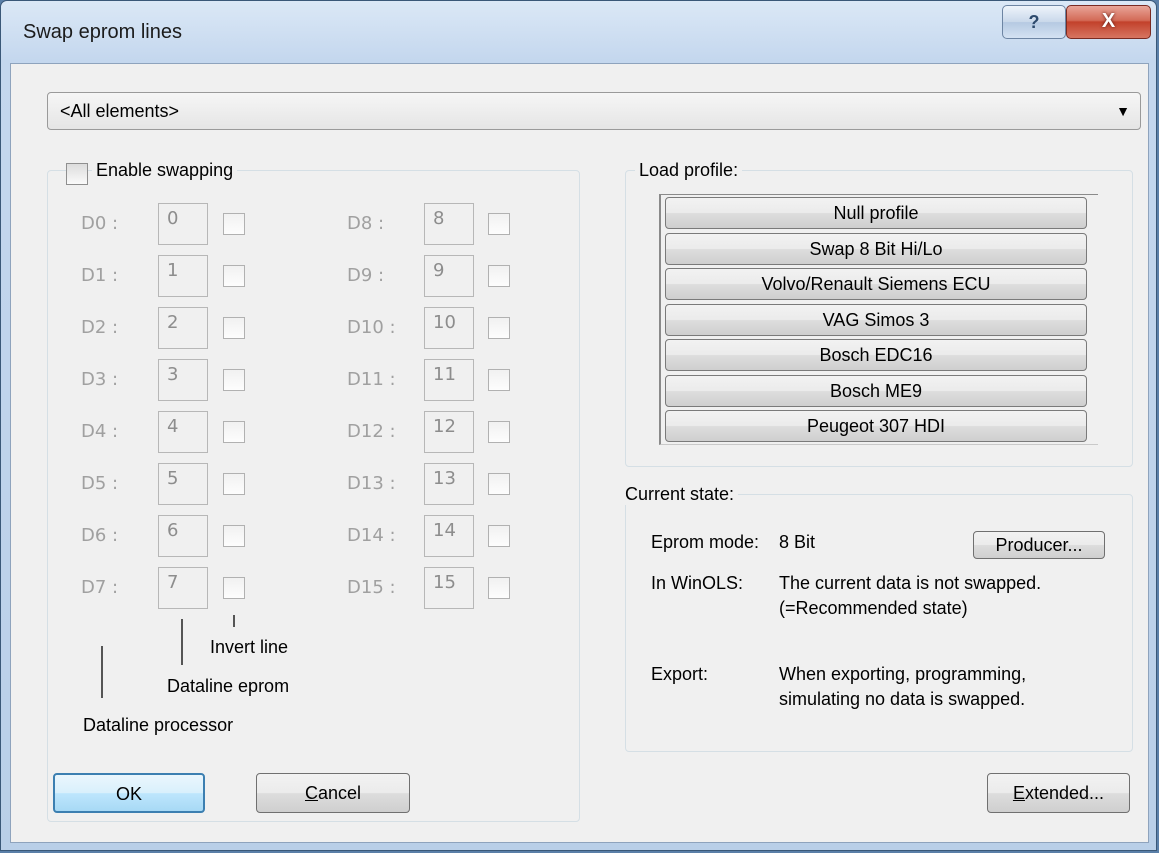 The image size is (1159, 853). What do you see at coordinates (249, 647) in the screenshot?
I see `invert-line-caption: Invert line` at bounding box center [249, 647].